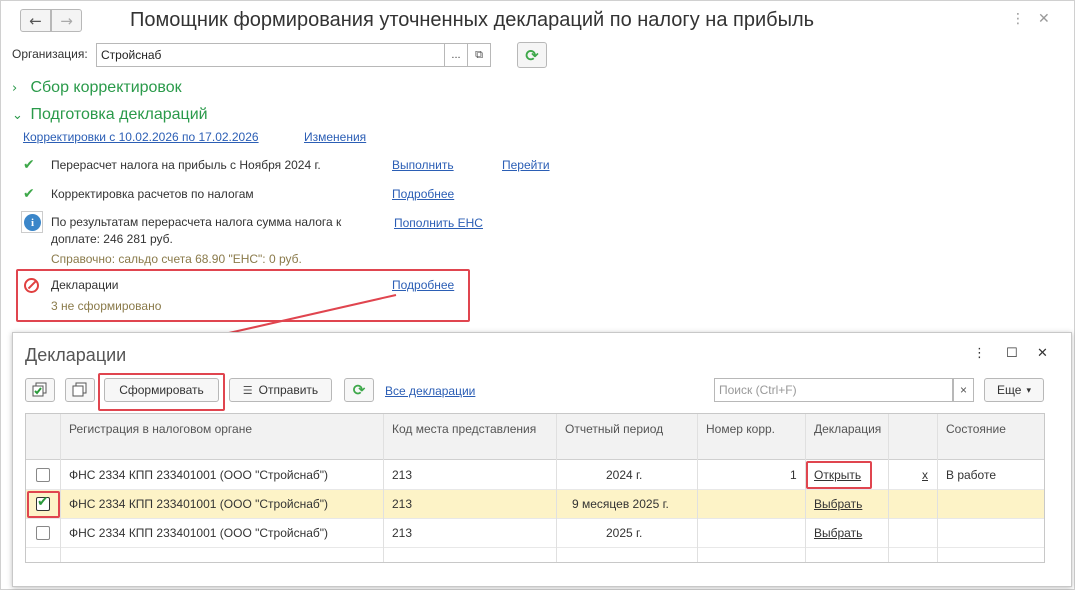 The width and height of the screenshot is (1075, 590). I want to click on delete-declaration-link: x, so click(925, 475).